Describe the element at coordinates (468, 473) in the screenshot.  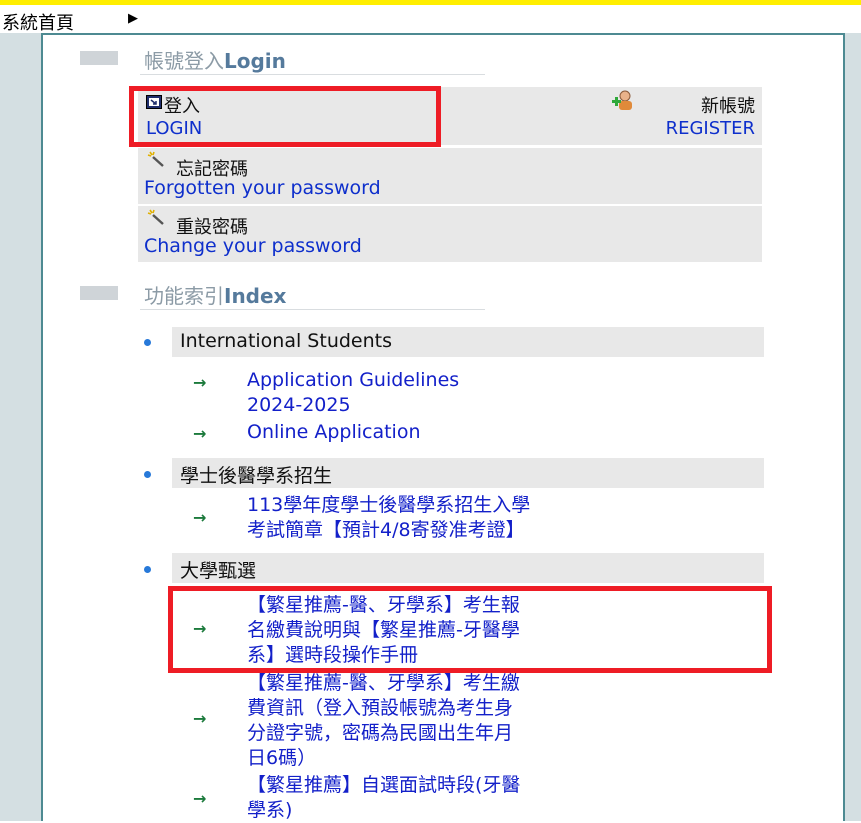
I see `category-post-bacc-medicine: 學士後醫學系招生` at that location.